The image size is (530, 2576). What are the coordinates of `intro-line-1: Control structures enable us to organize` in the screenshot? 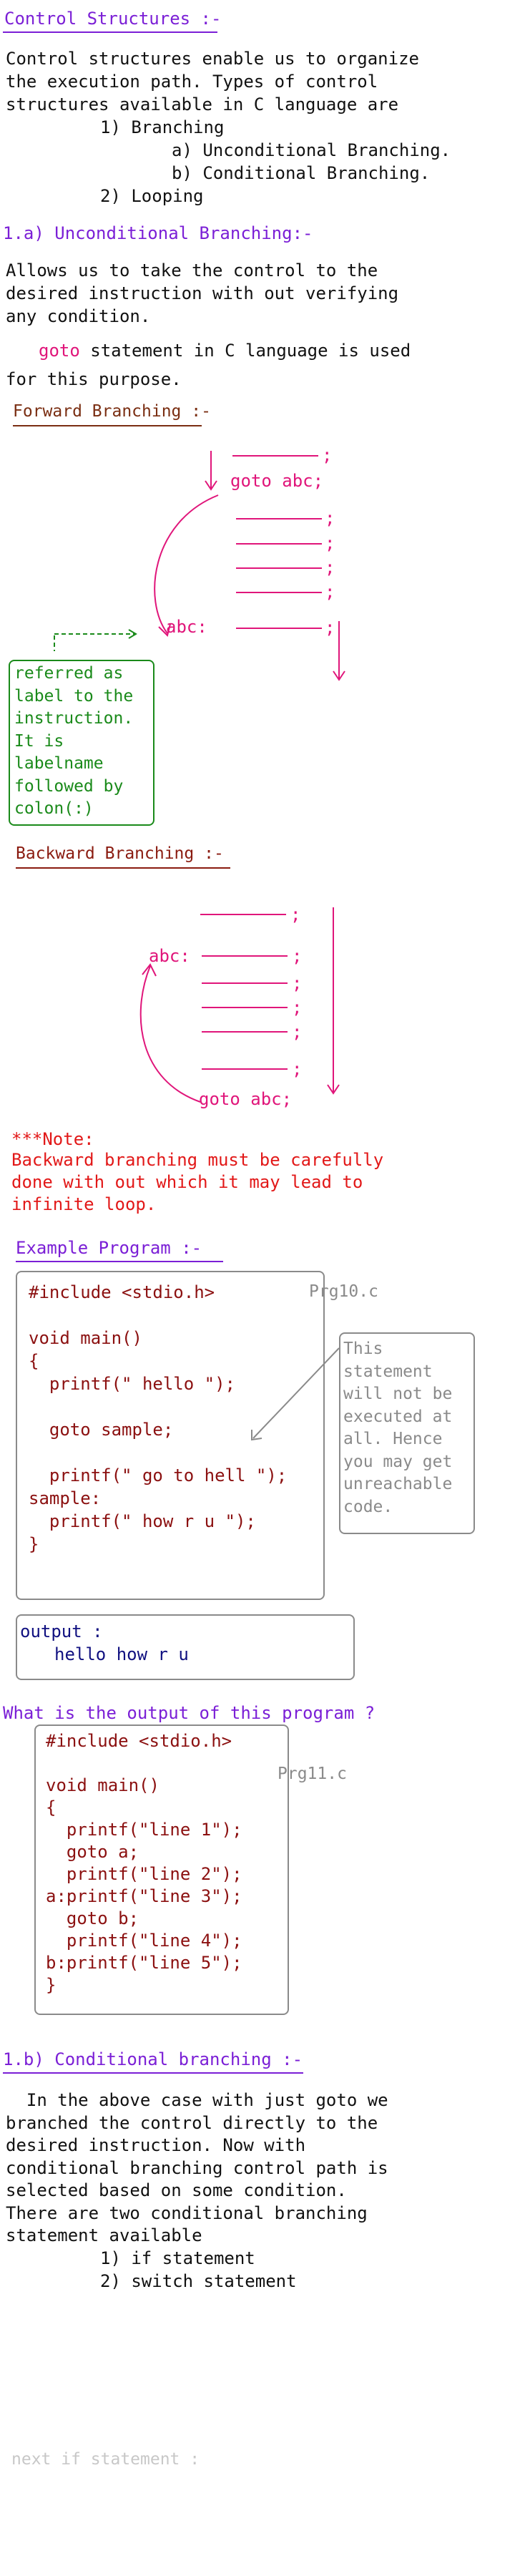 It's located at (212, 59).